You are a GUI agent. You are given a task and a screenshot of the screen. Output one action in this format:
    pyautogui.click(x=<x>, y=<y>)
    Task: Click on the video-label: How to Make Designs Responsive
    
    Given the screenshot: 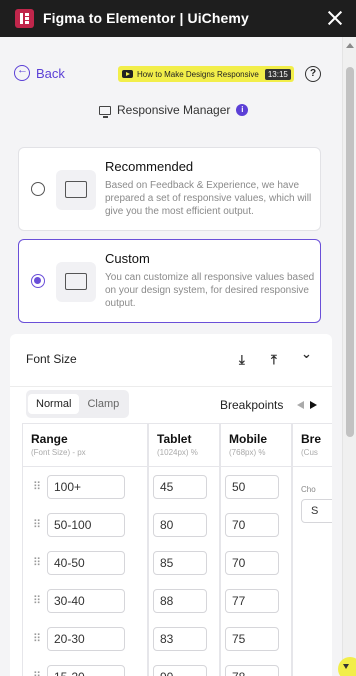 What is the action you would take?
    pyautogui.click(x=198, y=74)
    